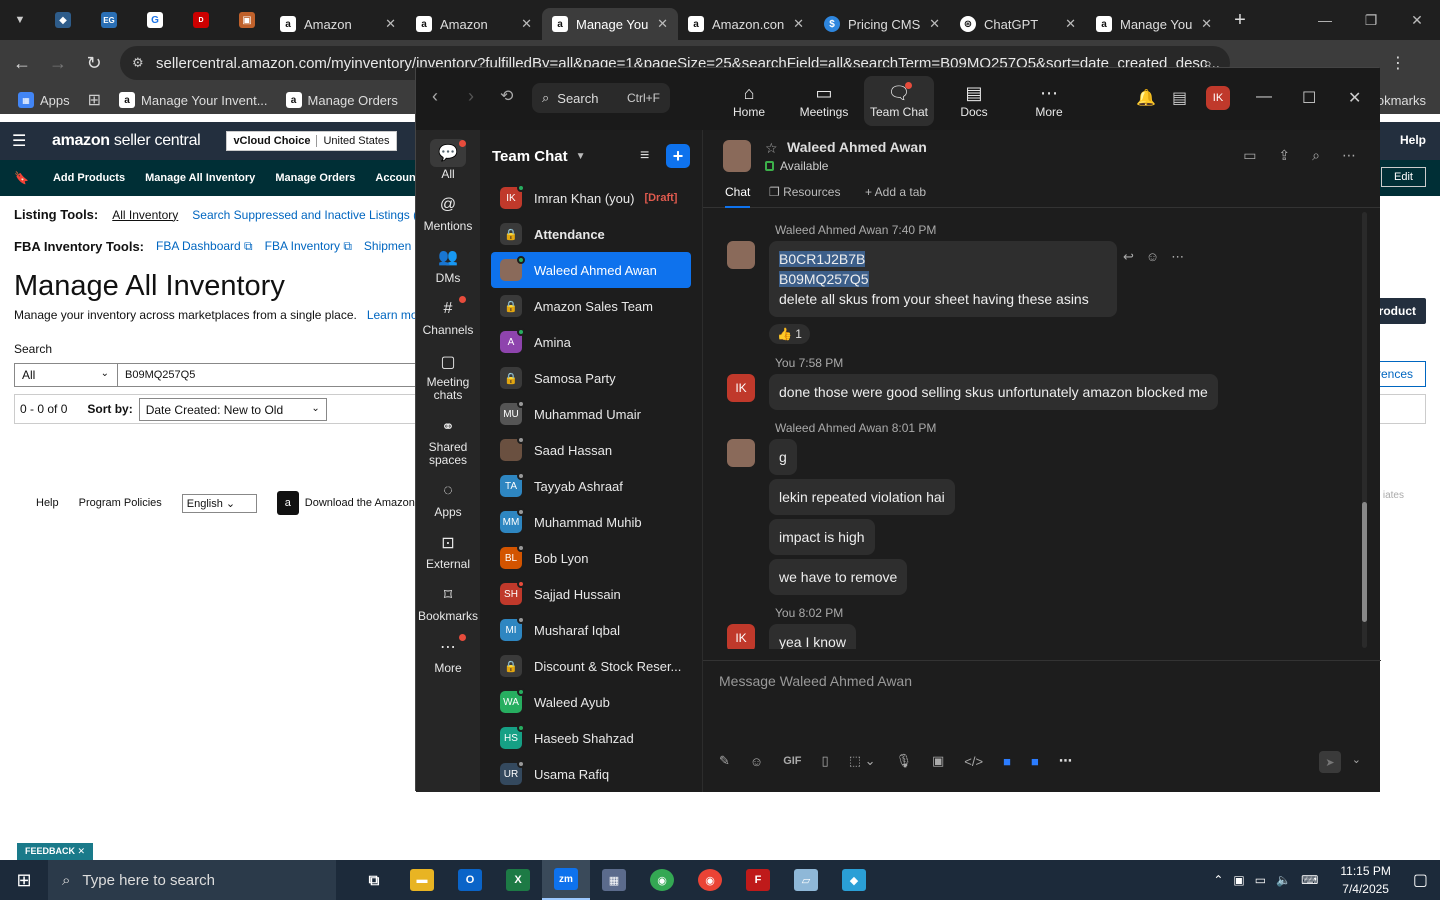 The width and height of the screenshot is (1440, 900). I want to click on start-icon: ⊞, so click(24, 880).